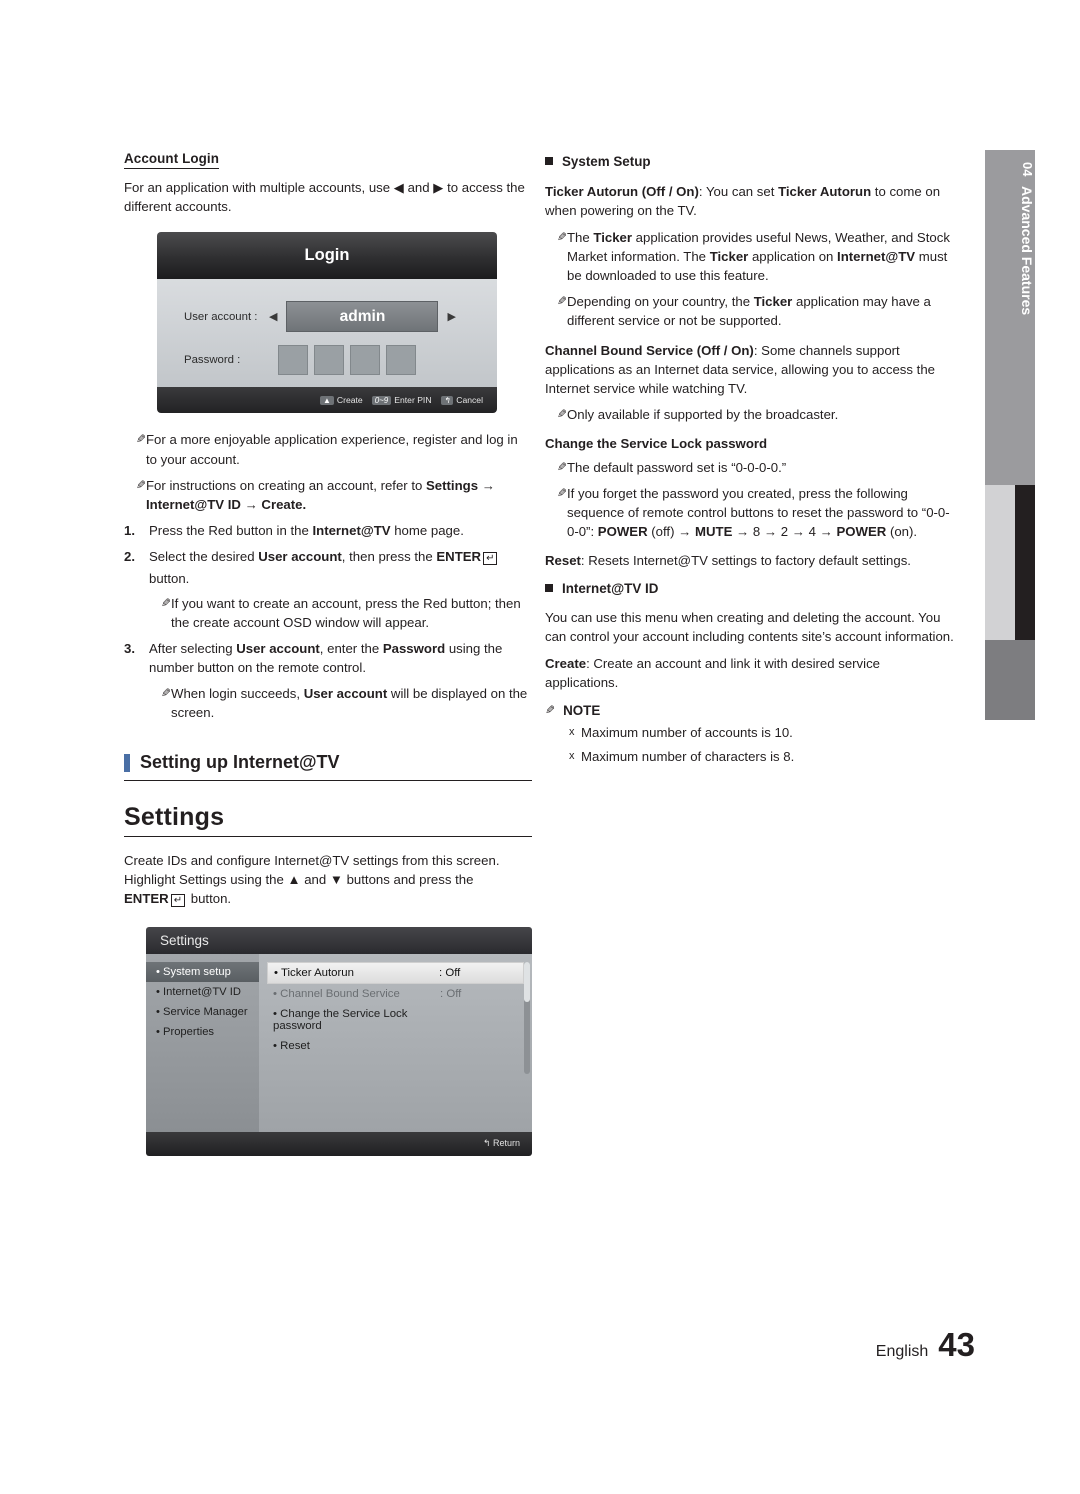  What do you see at coordinates (451, 316) in the screenshot?
I see `login-osd-right-arrow-icon: ▶` at bounding box center [451, 316].